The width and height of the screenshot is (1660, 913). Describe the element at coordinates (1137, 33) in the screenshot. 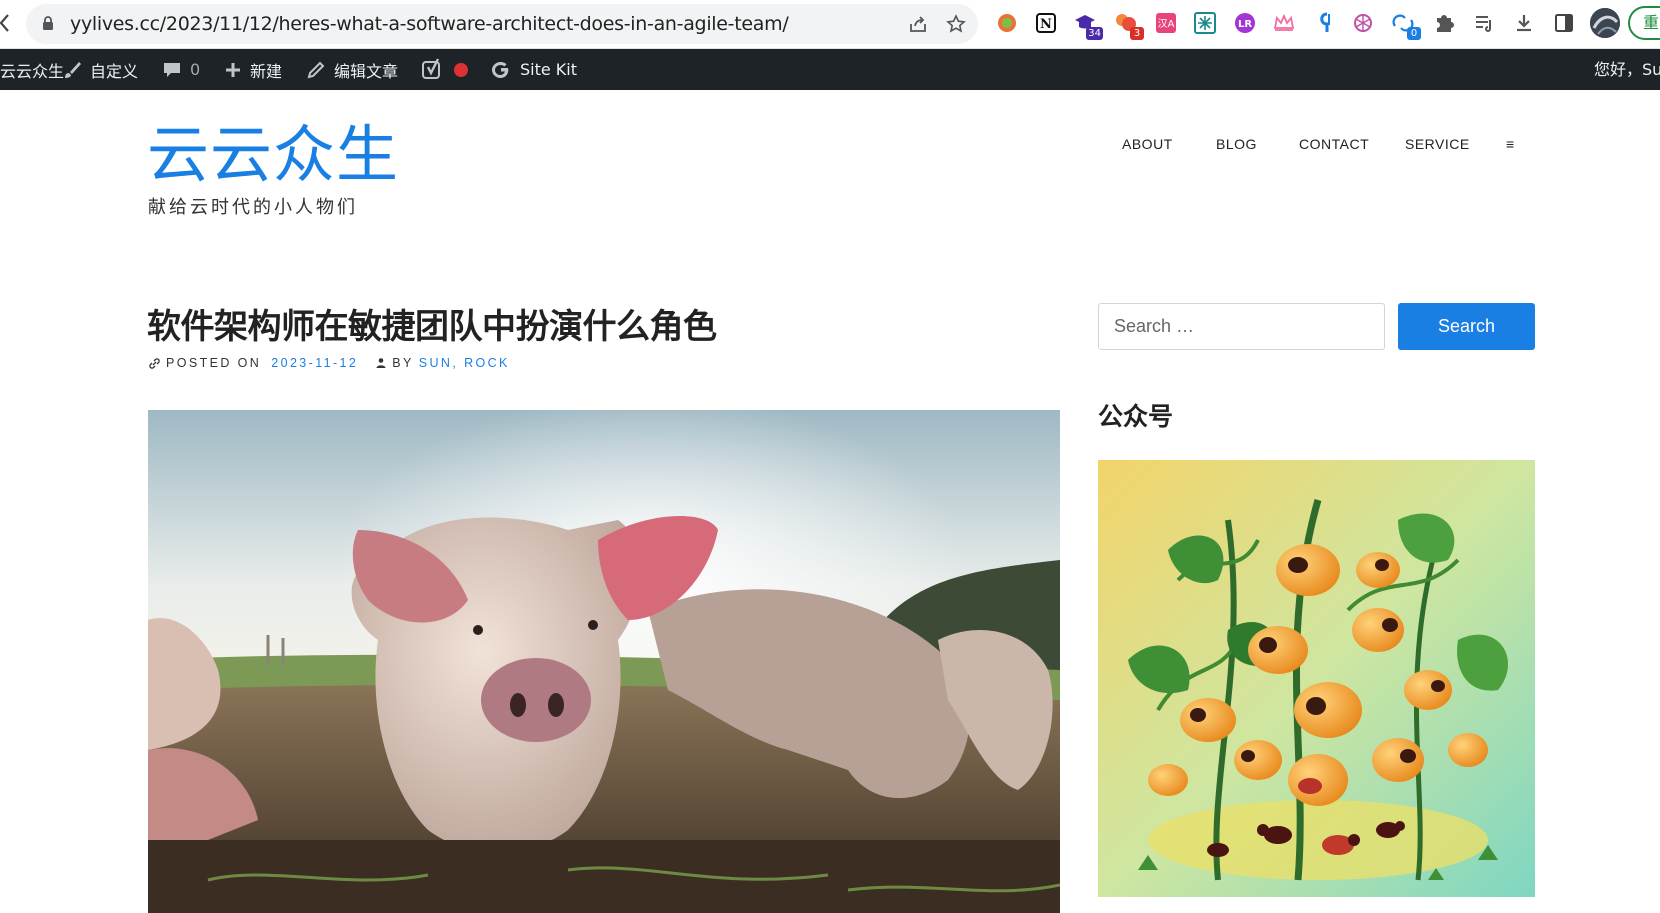

I see `cluster-badge: 3` at that location.